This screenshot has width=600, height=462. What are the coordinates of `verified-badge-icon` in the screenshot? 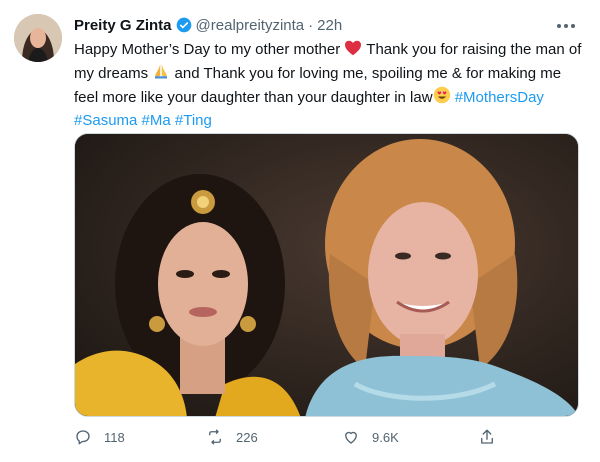 It's located at (184, 25).